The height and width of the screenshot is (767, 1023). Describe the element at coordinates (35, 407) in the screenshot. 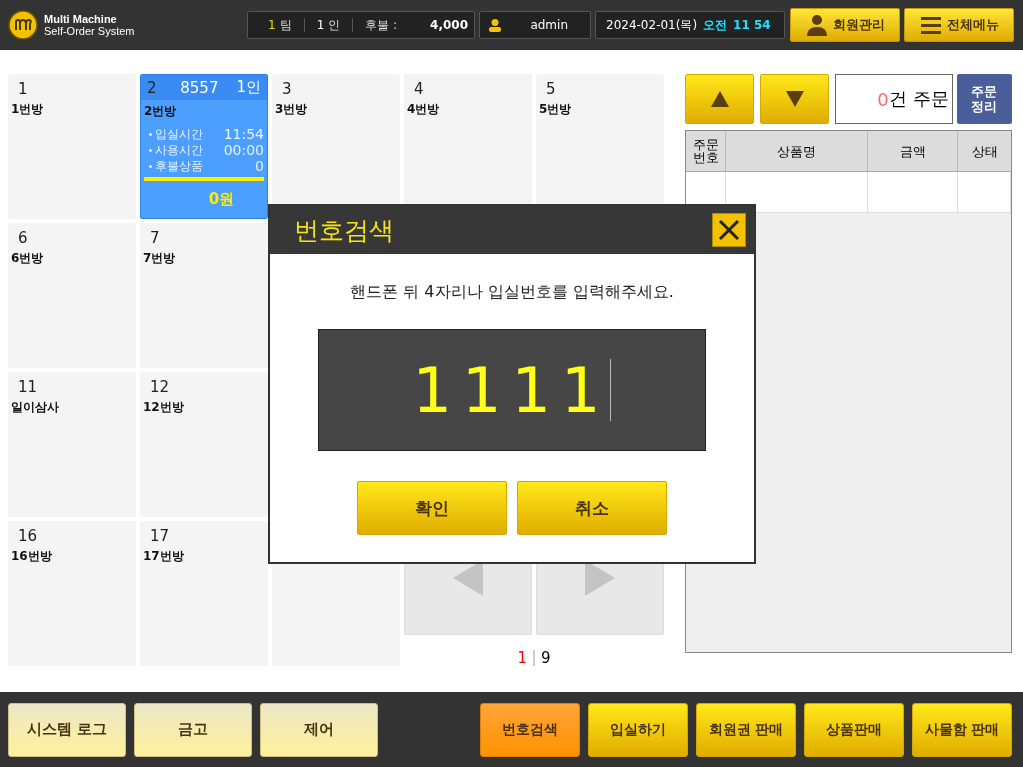

I see `room-name: 일이삼사` at that location.